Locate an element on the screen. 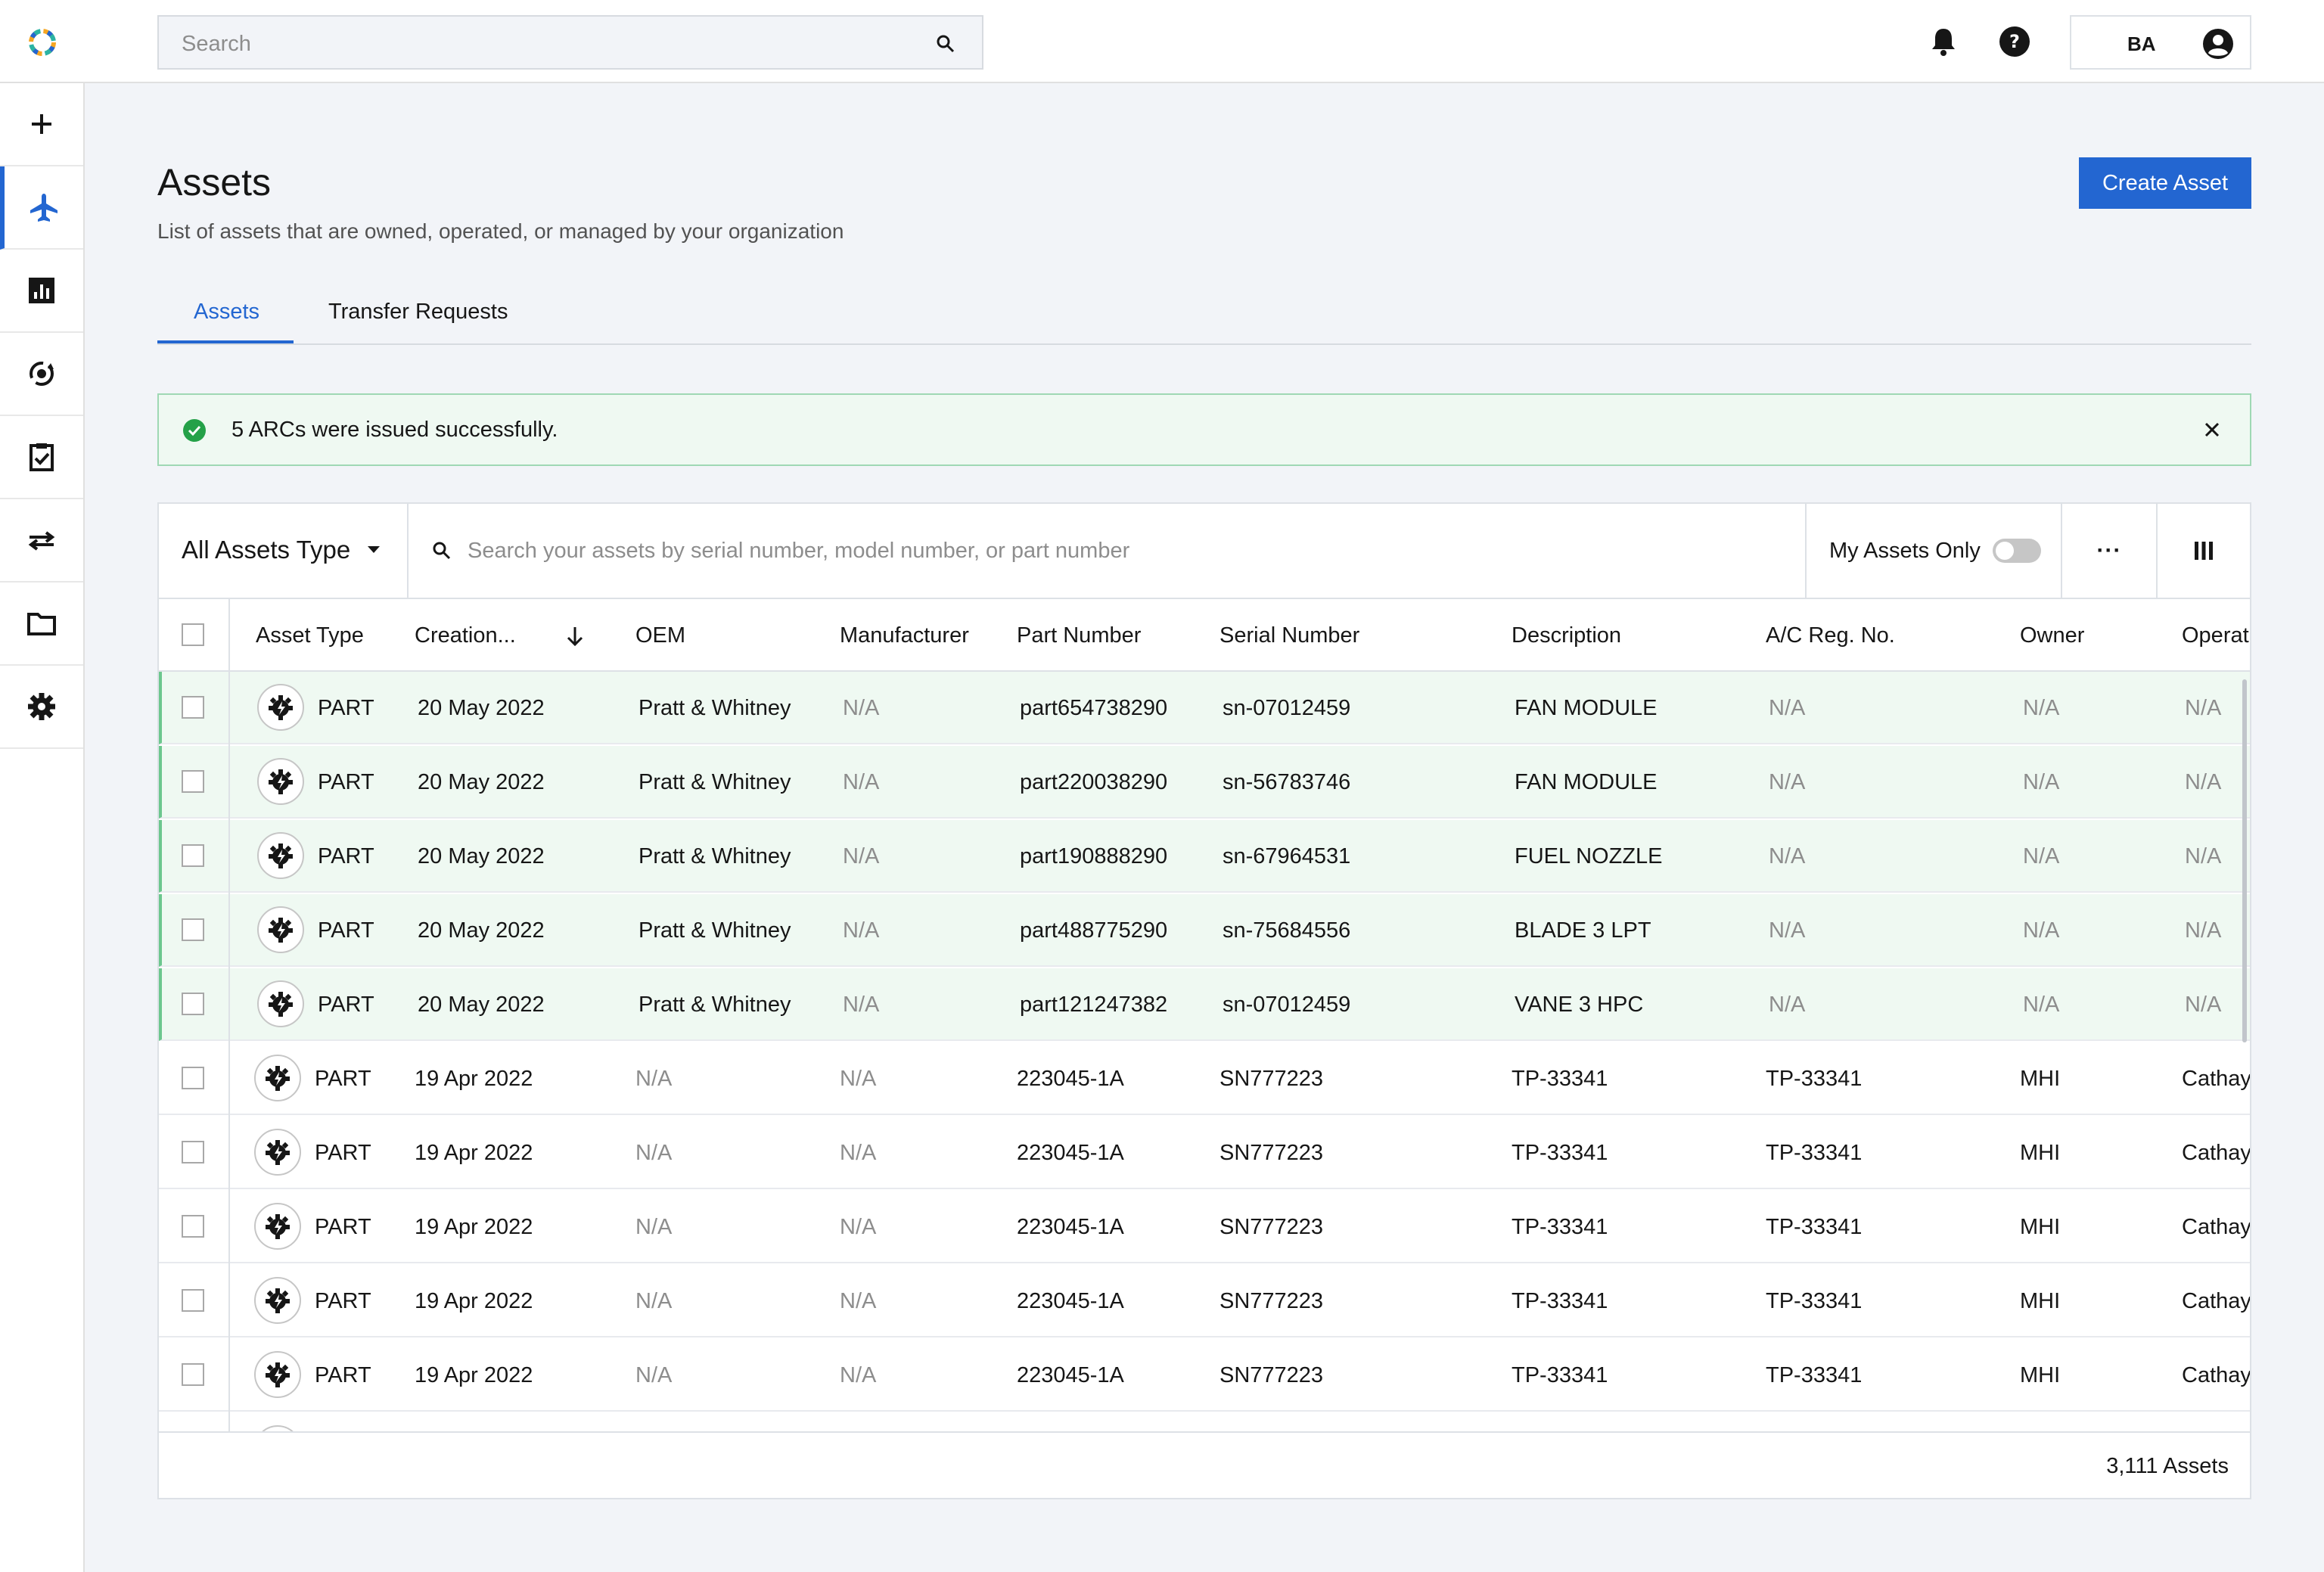 The image size is (2324, 1572). close-icon is located at coordinates (2212, 430).